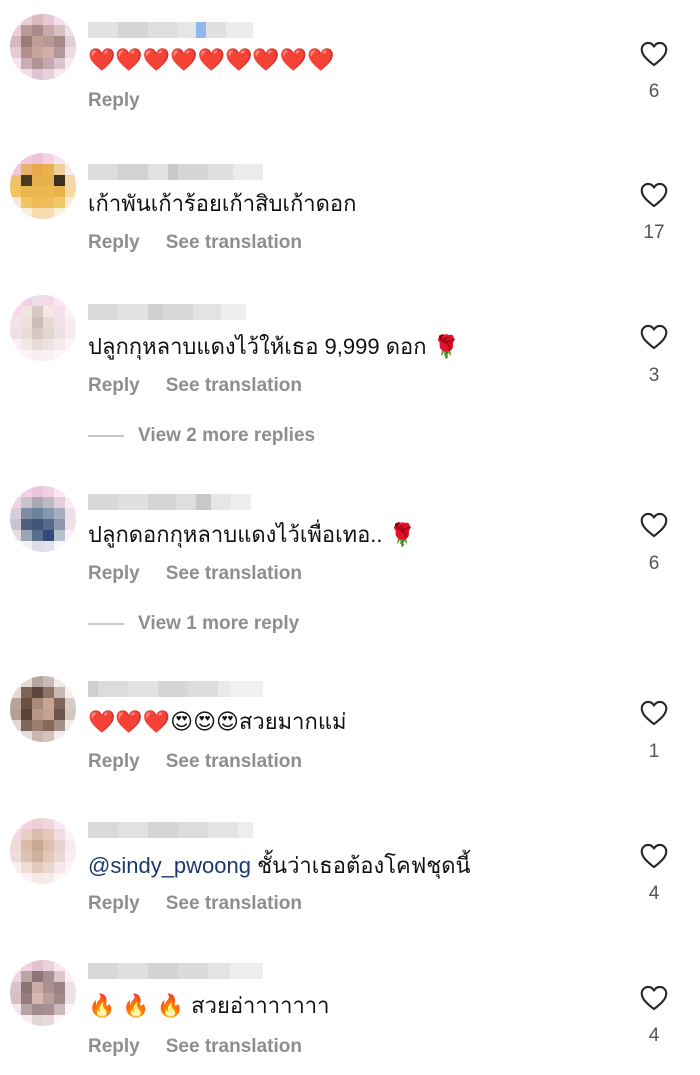  What do you see at coordinates (217, 722) in the screenshot?
I see `comment-text: ❤️❤️❤️😍😍😍สวยมากแม่` at bounding box center [217, 722].